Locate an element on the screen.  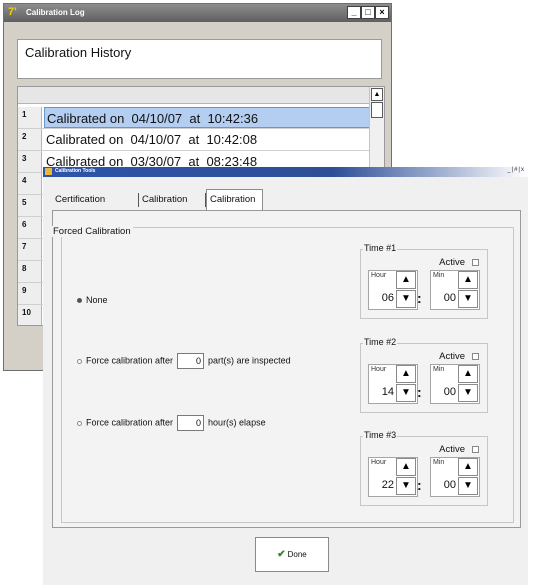
tab-calibration-parameters: Calibration Parameters is located at coordinates (235, 207).